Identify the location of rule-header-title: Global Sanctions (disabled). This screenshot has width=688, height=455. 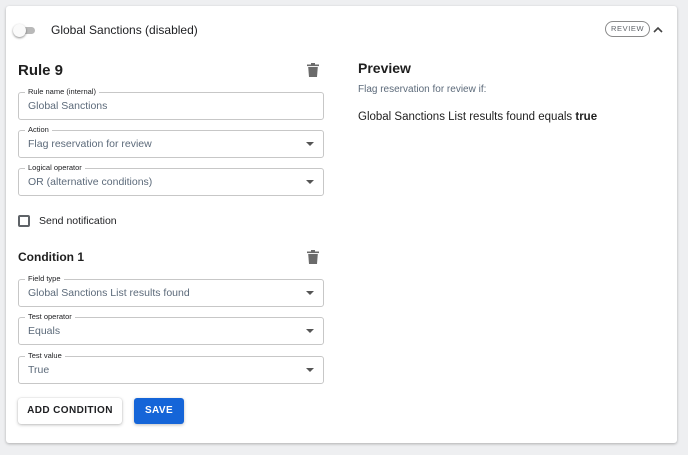
(124, 30).